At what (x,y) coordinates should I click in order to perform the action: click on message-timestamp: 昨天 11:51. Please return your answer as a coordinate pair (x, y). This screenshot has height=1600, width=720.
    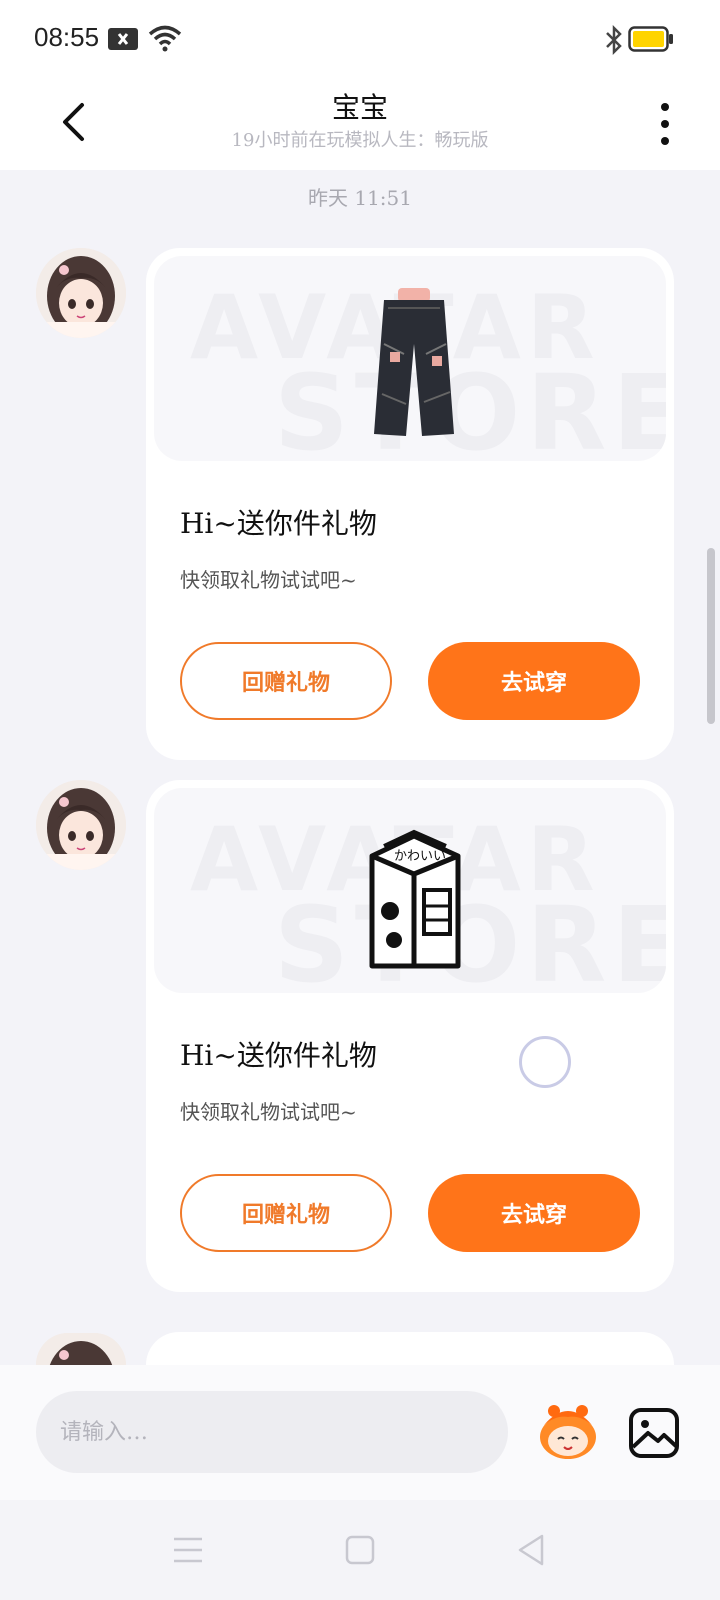
    Looking at the image, I should click on (360, 198).